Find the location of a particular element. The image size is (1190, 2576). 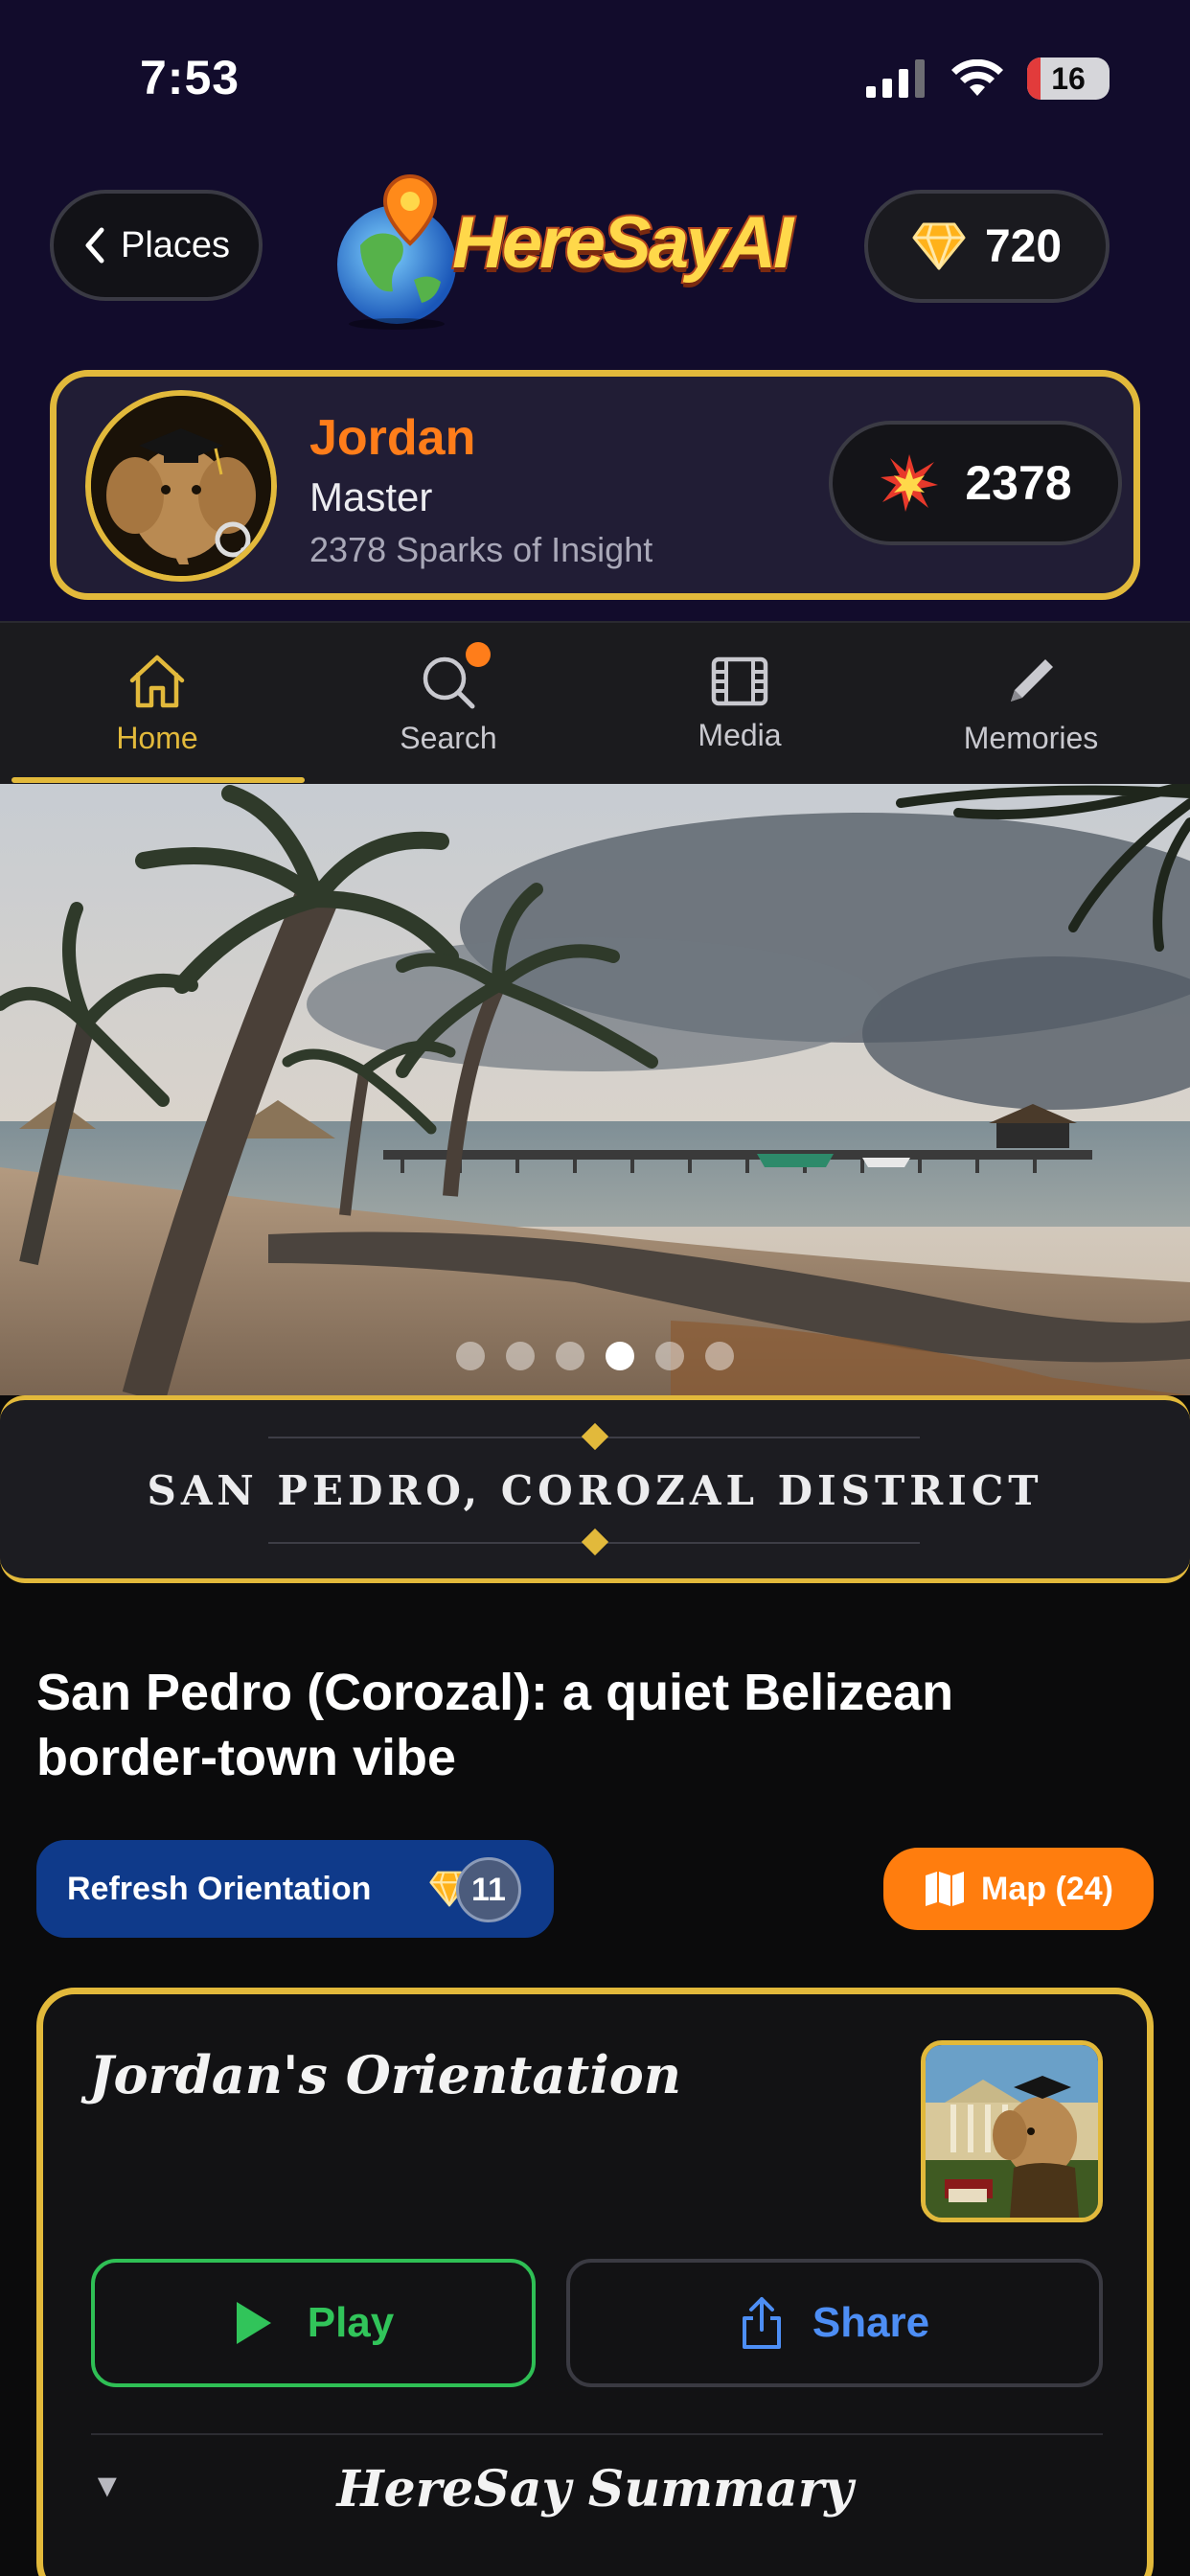

chevron-left-icon is located at coordinates (95, 245).